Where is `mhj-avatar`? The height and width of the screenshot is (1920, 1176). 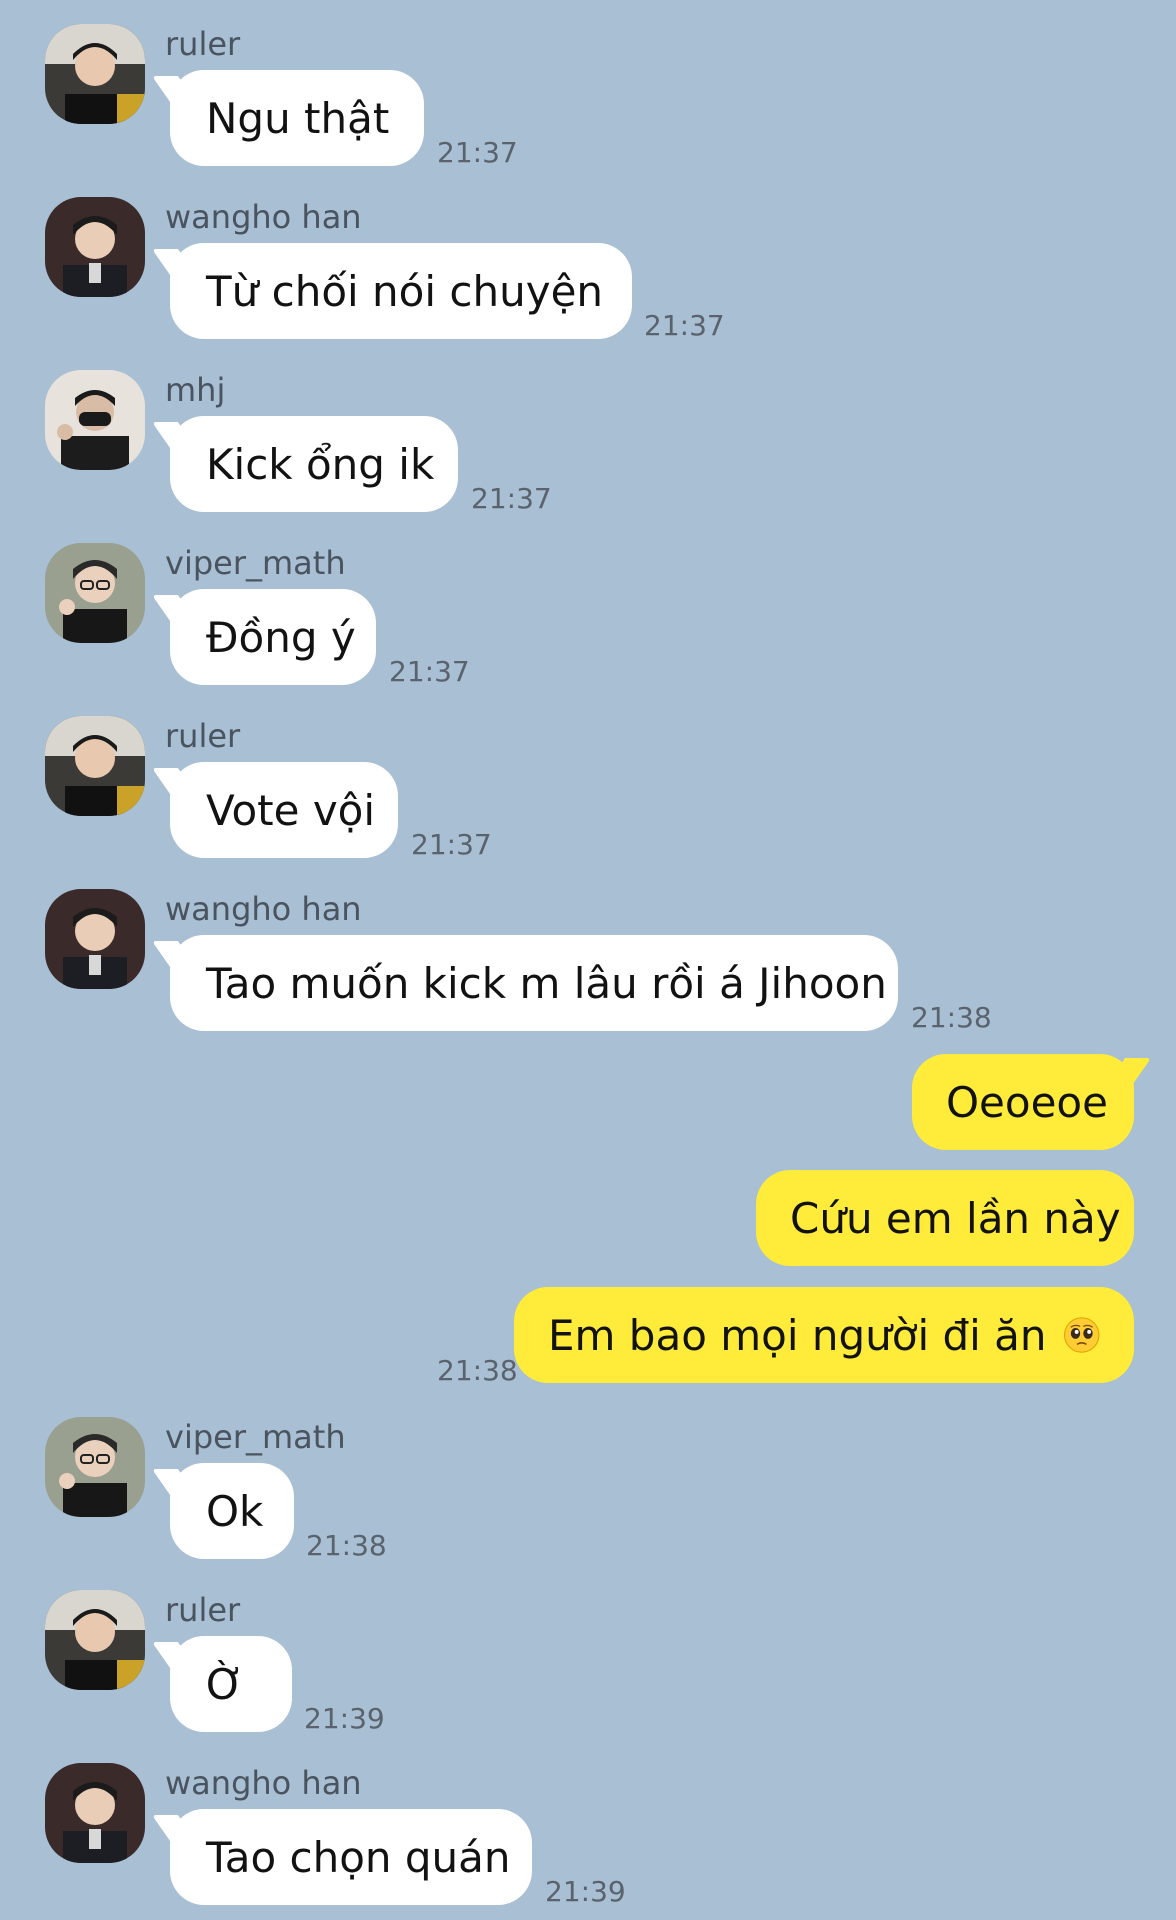 mhj-avatar is located at coordinates (95, 420).